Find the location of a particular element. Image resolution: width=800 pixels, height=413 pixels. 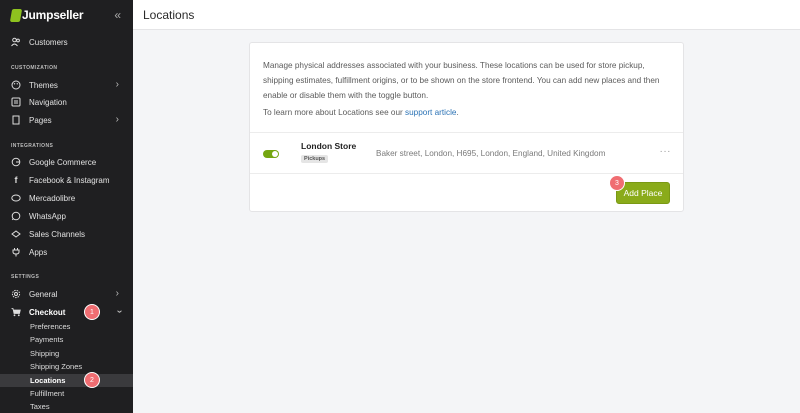

sidebar-item-mercadolibre: Mercadolibre is located at coordinates (66, 198).